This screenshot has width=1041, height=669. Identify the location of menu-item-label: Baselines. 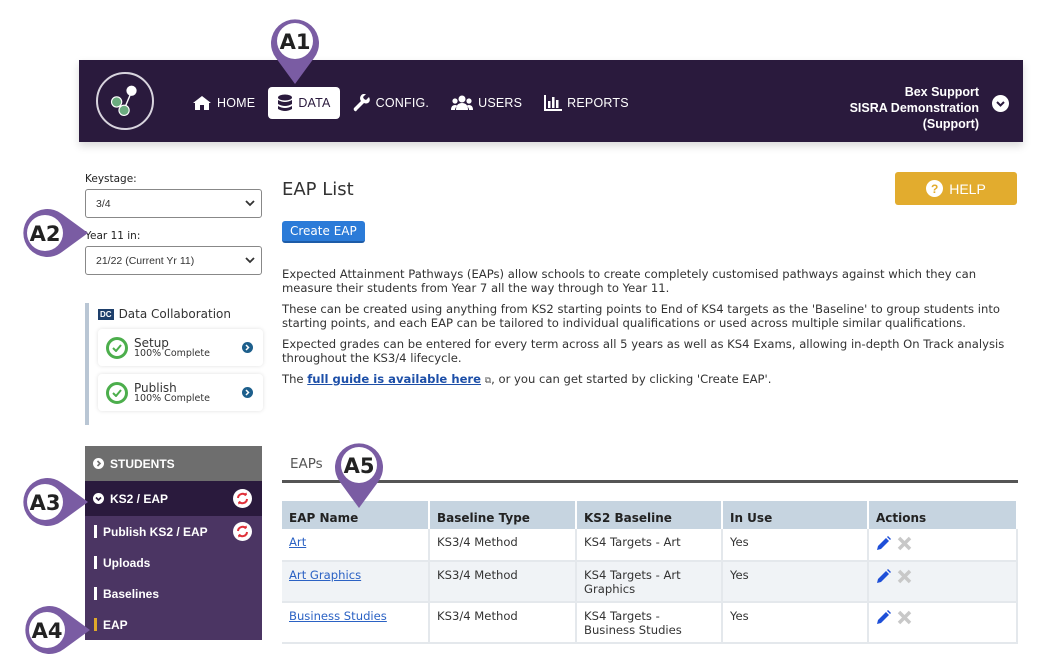
(131, 593).